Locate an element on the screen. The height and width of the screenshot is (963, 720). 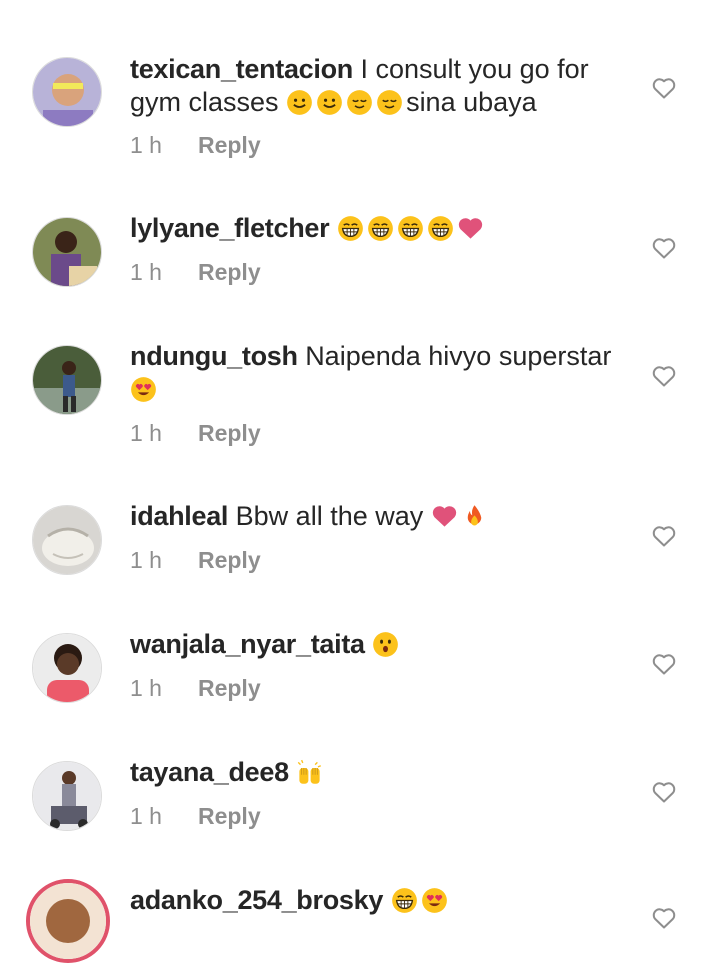
raised-hands-emoji-icon is located at coordinates (311, 772).